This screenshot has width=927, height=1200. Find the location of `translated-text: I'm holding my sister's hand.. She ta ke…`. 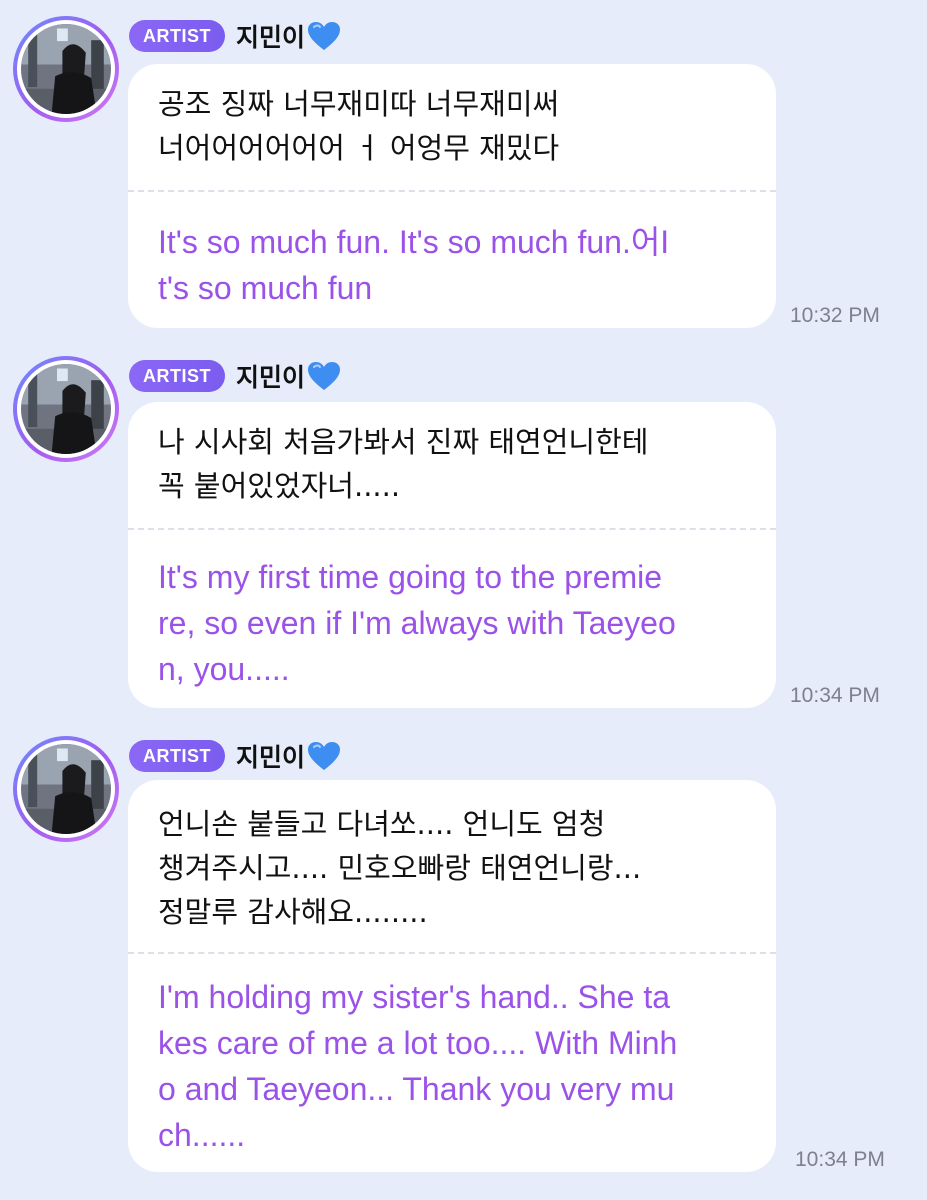

translated-text: I'm holding my sister's hand.. She ta ke… is located at coordinates (418, 1066).